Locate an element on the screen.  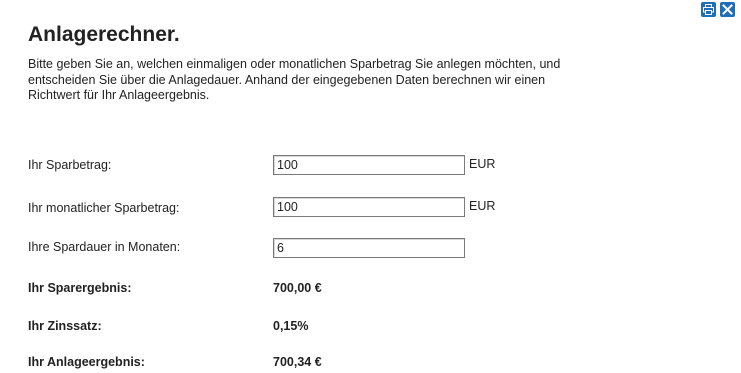
anlageergebnis-value: 700,34 € is located at coordinates (297, 362).